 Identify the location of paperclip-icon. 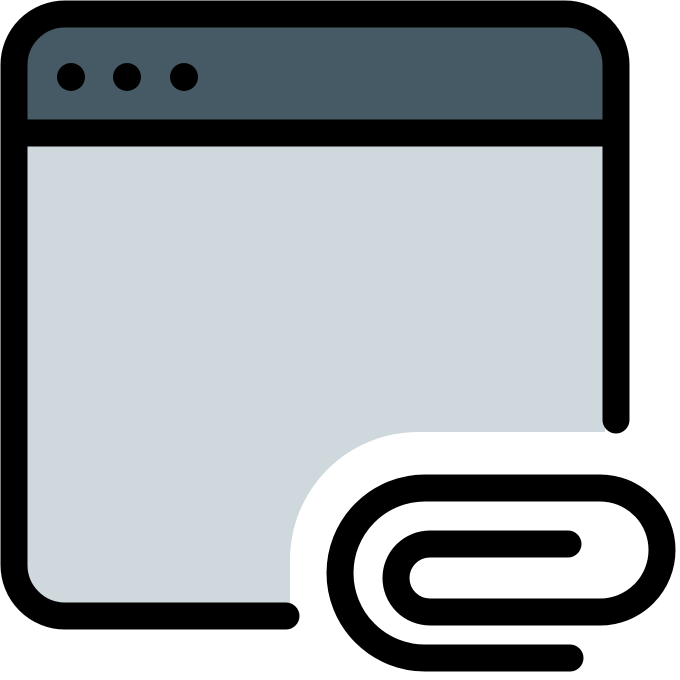
(501, 573).